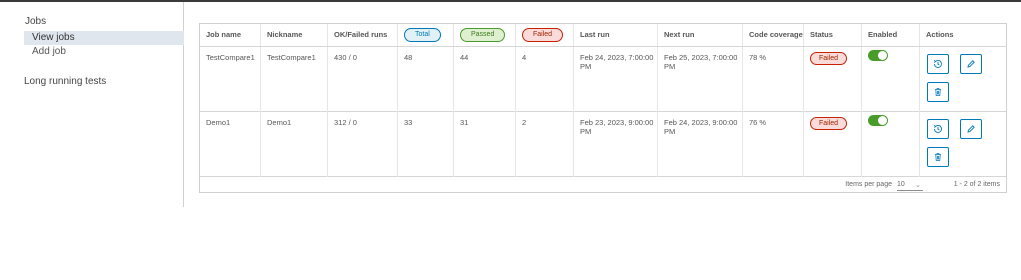 The width and height of the screenshot is (1021, 280). Describe the element at coordinates (426, 144) in the screenshot. I see `cell-total: 33` at that location.